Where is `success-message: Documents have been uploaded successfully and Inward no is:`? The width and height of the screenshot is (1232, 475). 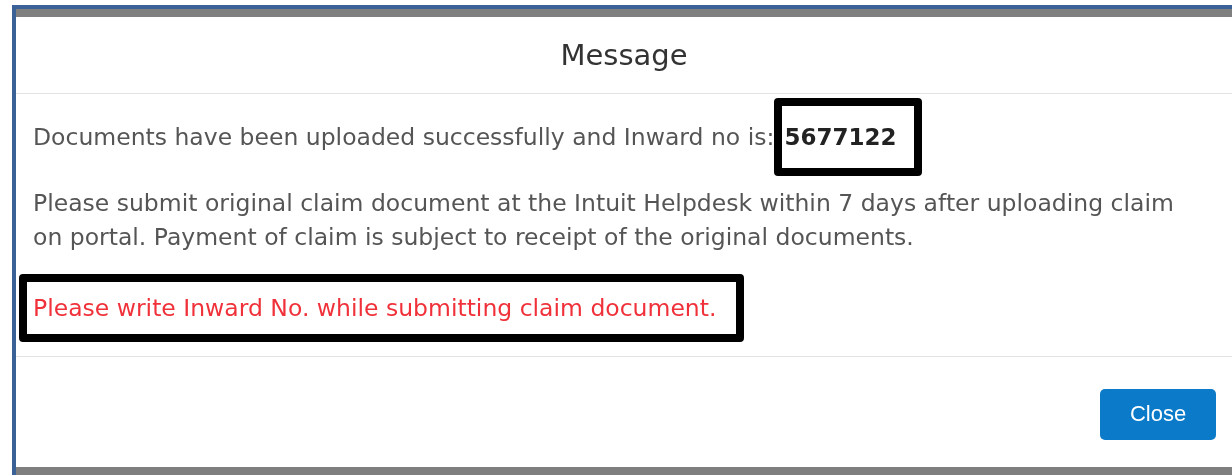
success-message: Documents have been uploaded successfully and Inward no is: is located at coordinates (404, 137).